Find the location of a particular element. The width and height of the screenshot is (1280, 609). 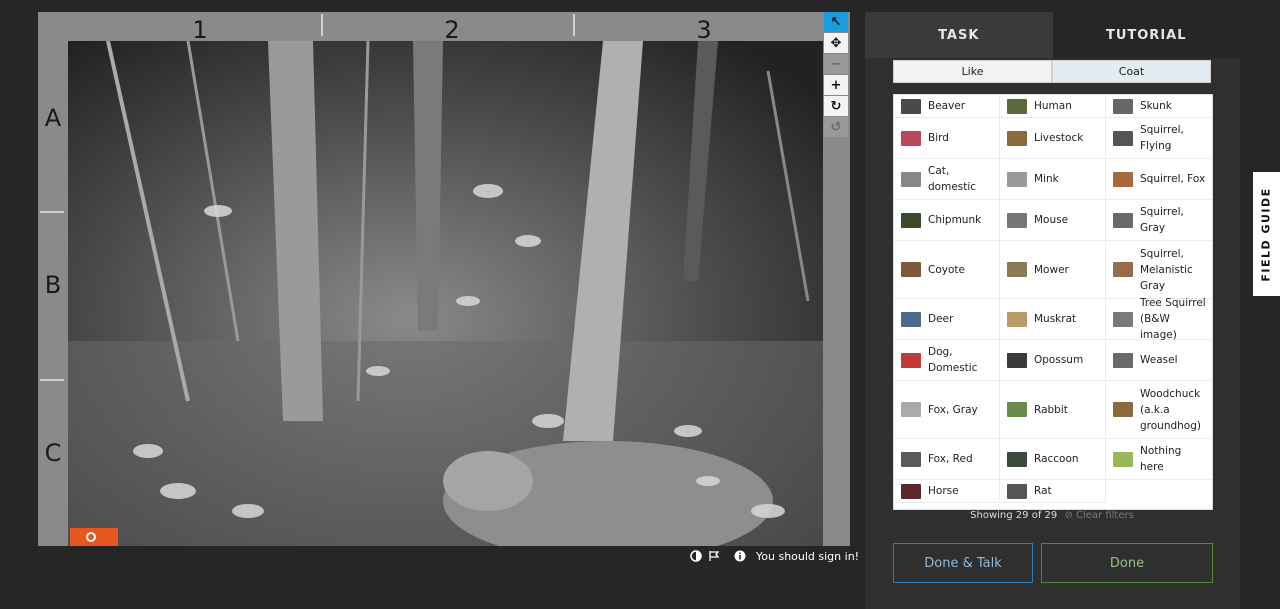

species-label: Squirrel, Melanistic Gray is located at coordinates (1166, 269).